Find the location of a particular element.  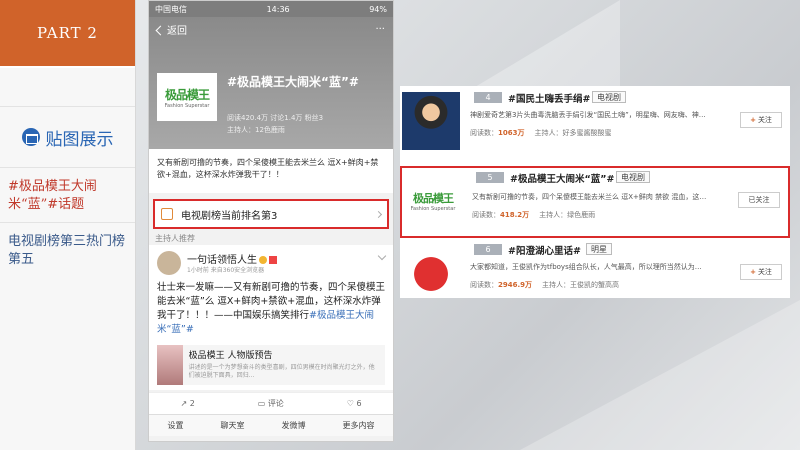

status-bar: 中国电信 14:36 94% is located at coordinates (271, 9).